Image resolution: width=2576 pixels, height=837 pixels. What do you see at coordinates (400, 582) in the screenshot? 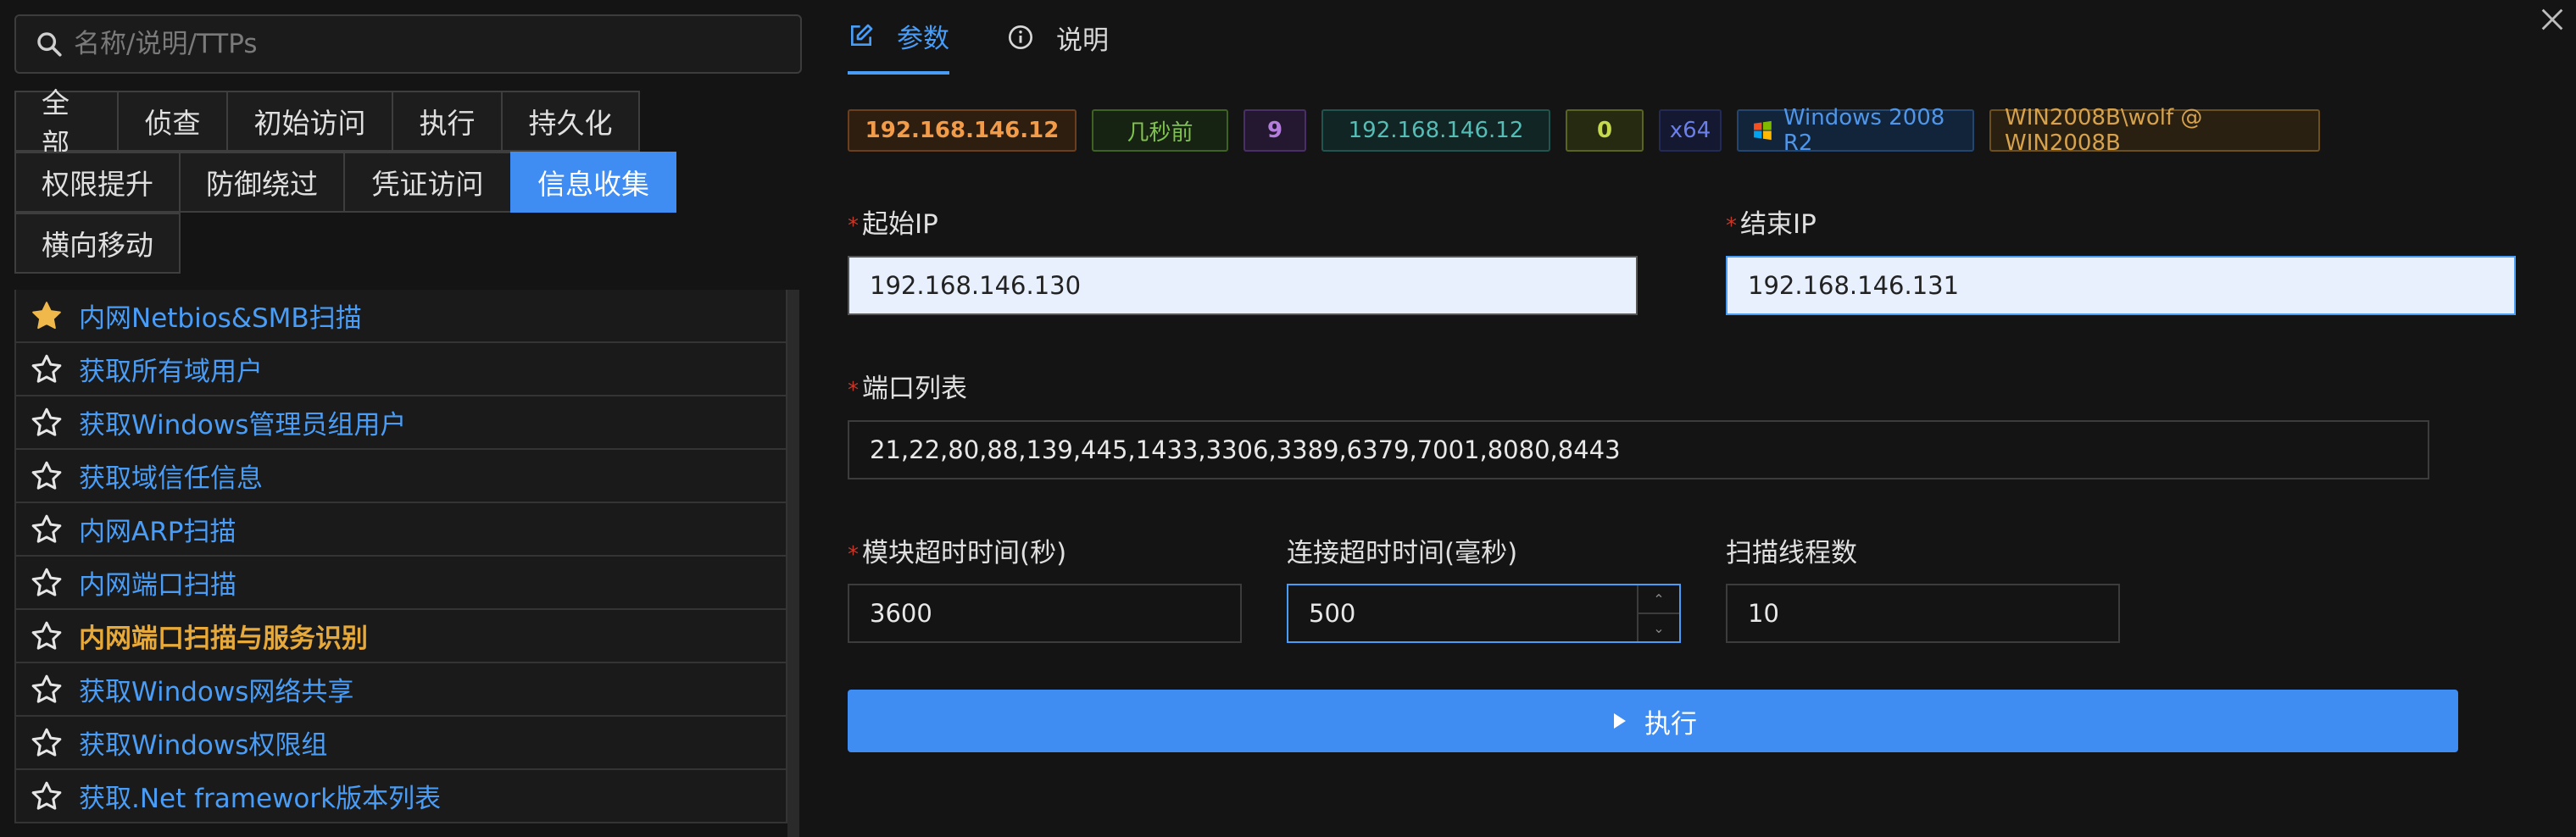
I see `list-item: 内网端口扫描` at bounding box center [400, 582].